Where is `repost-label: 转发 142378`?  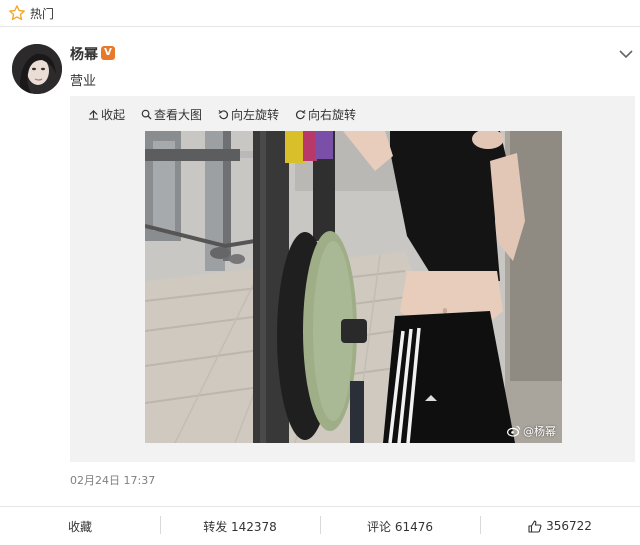 repost-label: 转发 142378 is located at coordinates (240, 526).